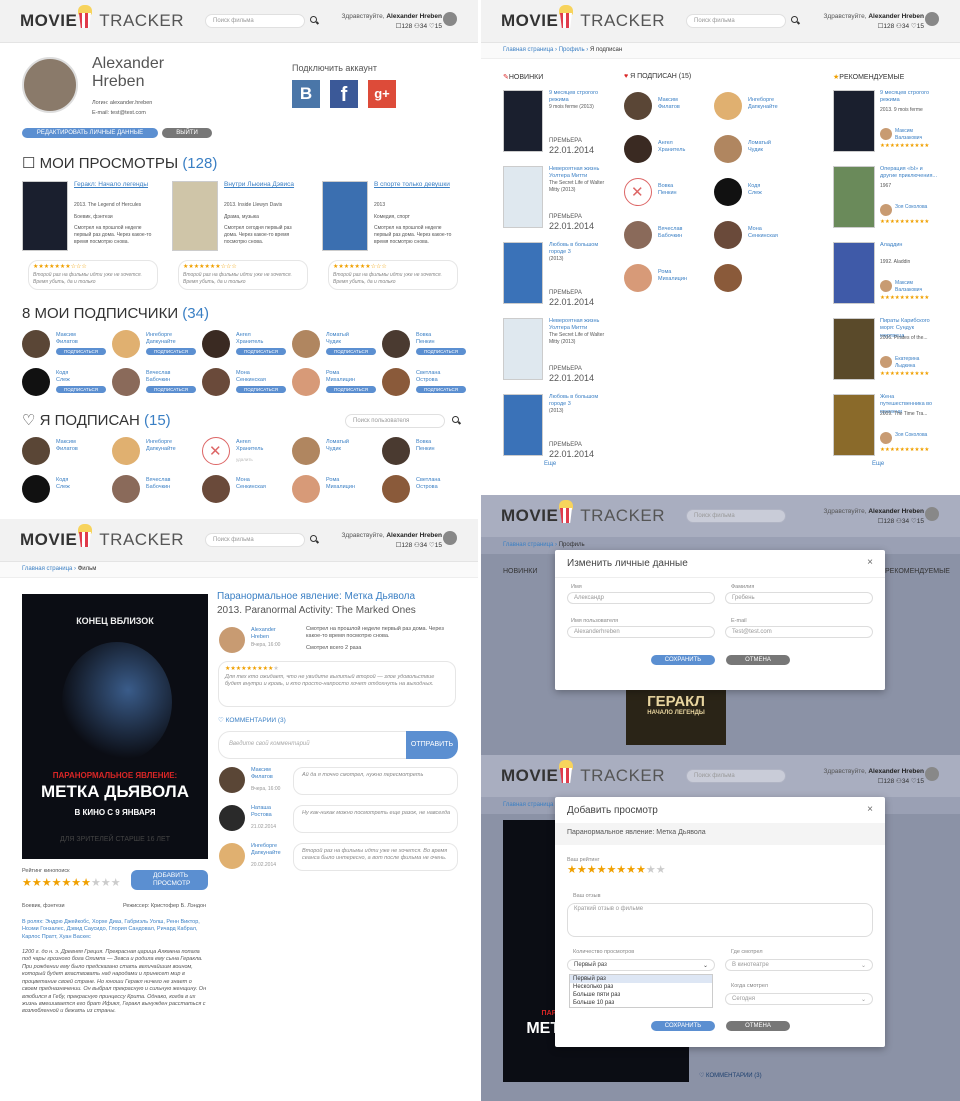 The width and height of the screenshot is (960, 1101). I want to click on count-option: Первый раз, so click(641, 979).